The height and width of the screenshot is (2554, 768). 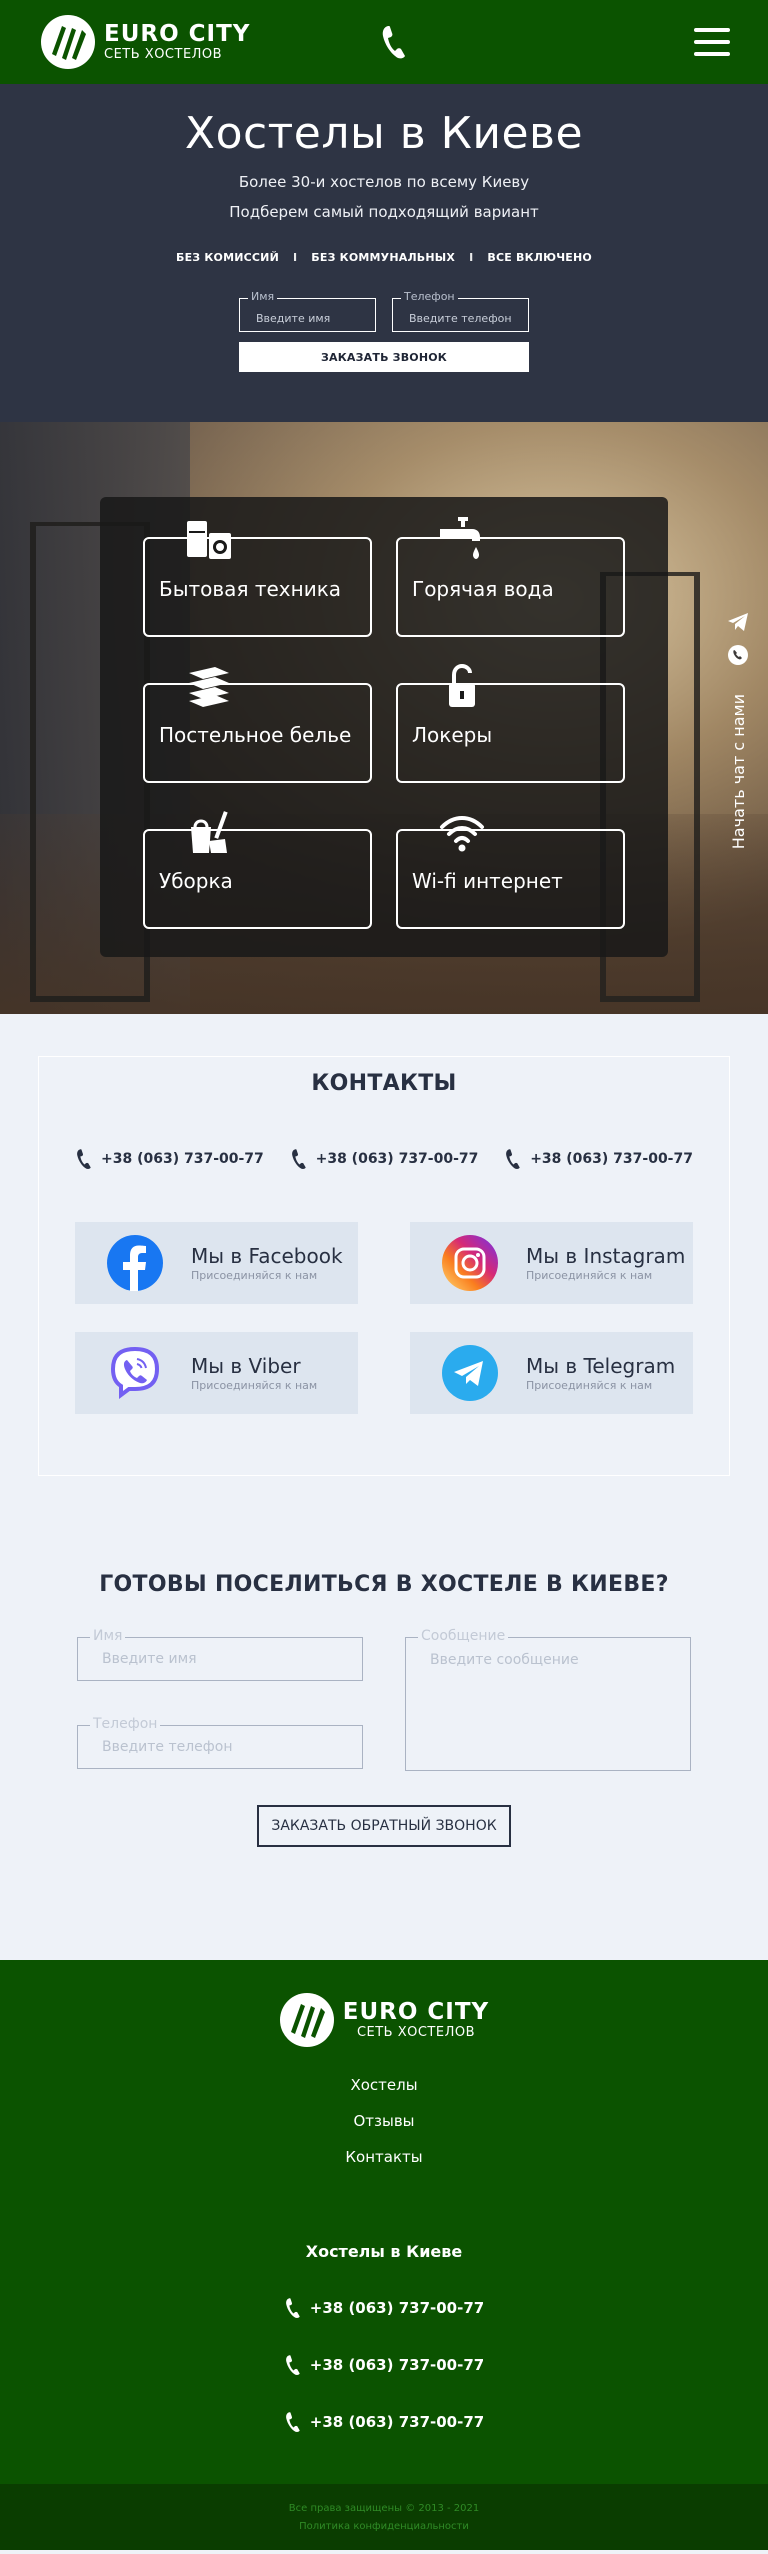 I want to click on hero-name-field: Имя, so click(x=307, y=311).